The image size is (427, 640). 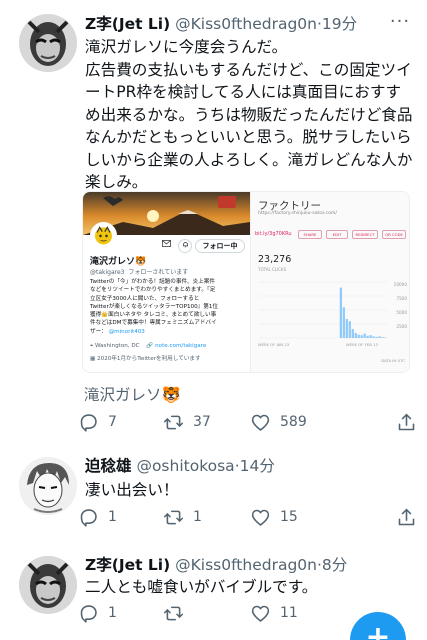 I want to click on tweet-text-line: しいから企業の人よろしく。滝ガレどんな人か, so click(x=249, y=159).